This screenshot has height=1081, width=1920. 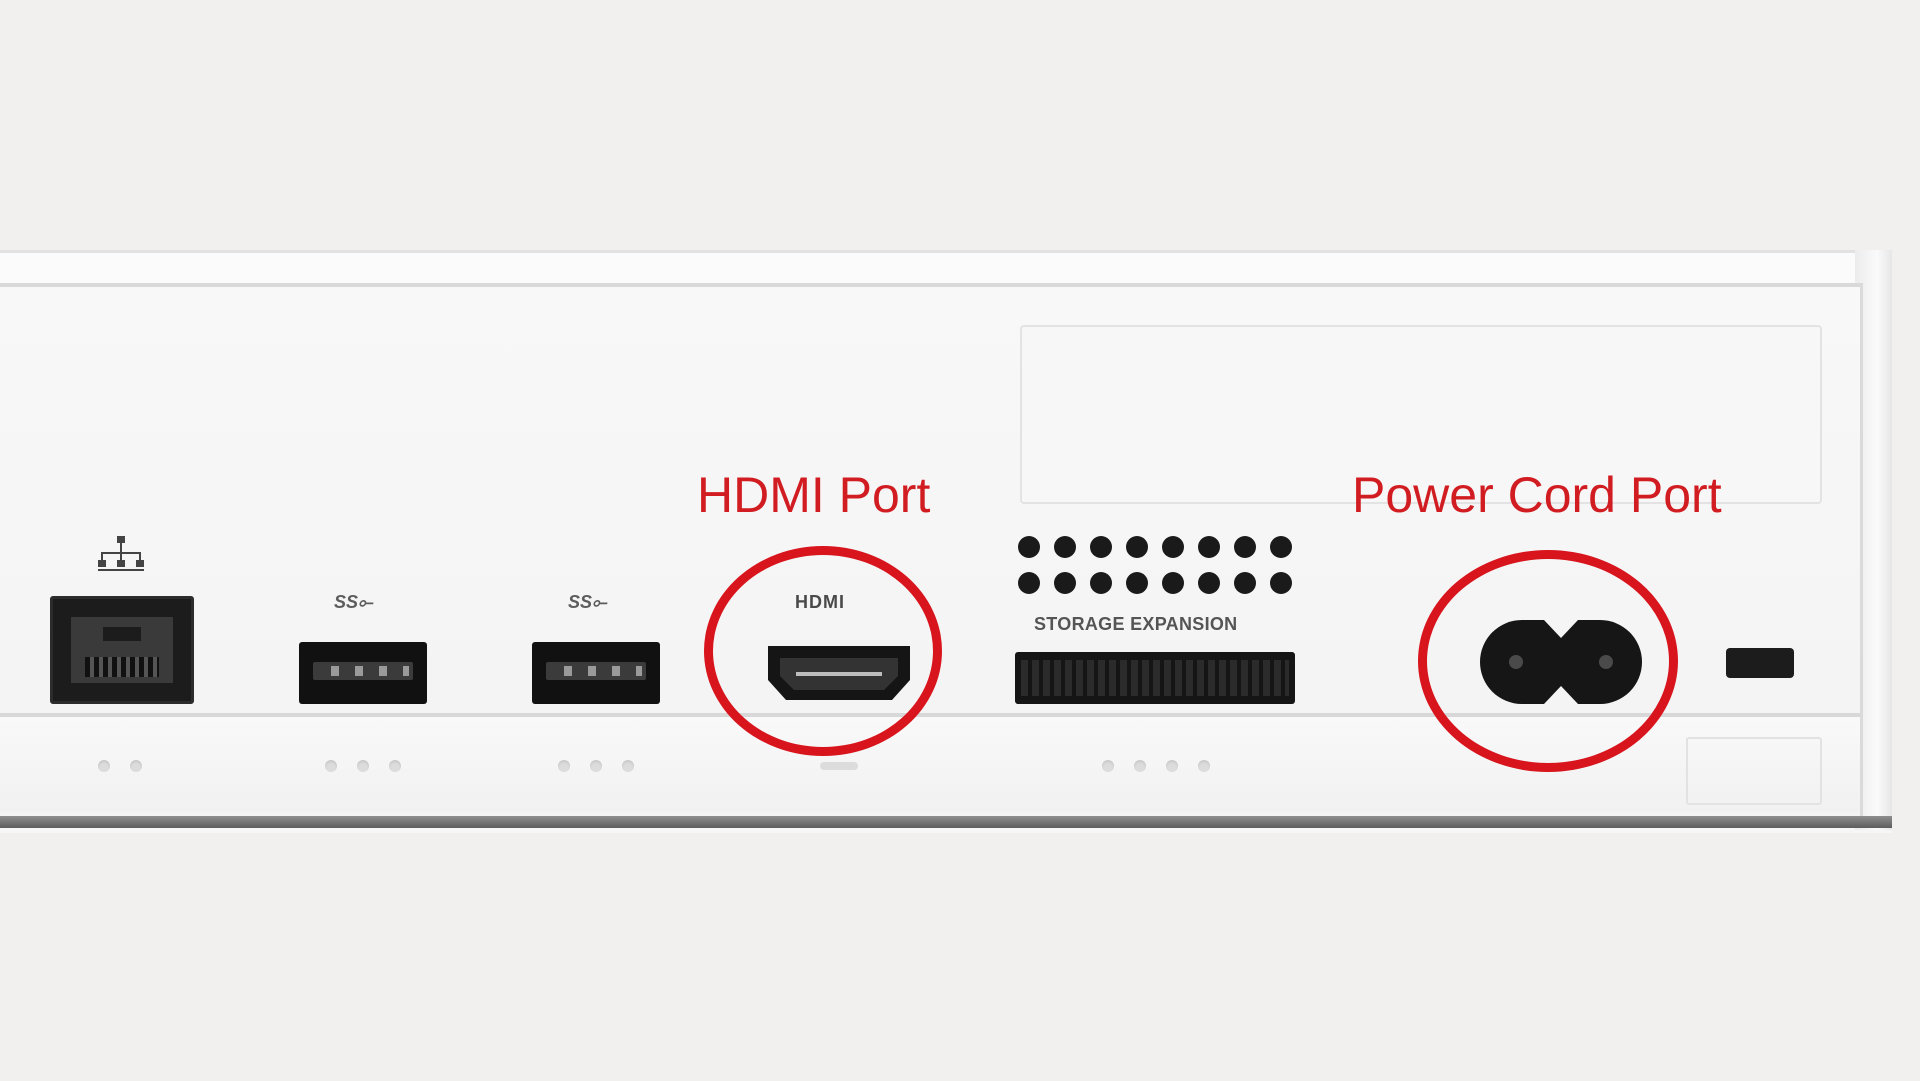 What do you see at coordinates (1760, 663) in the screenshot?
I see `security-slot` at bounding box center [1760, 663].